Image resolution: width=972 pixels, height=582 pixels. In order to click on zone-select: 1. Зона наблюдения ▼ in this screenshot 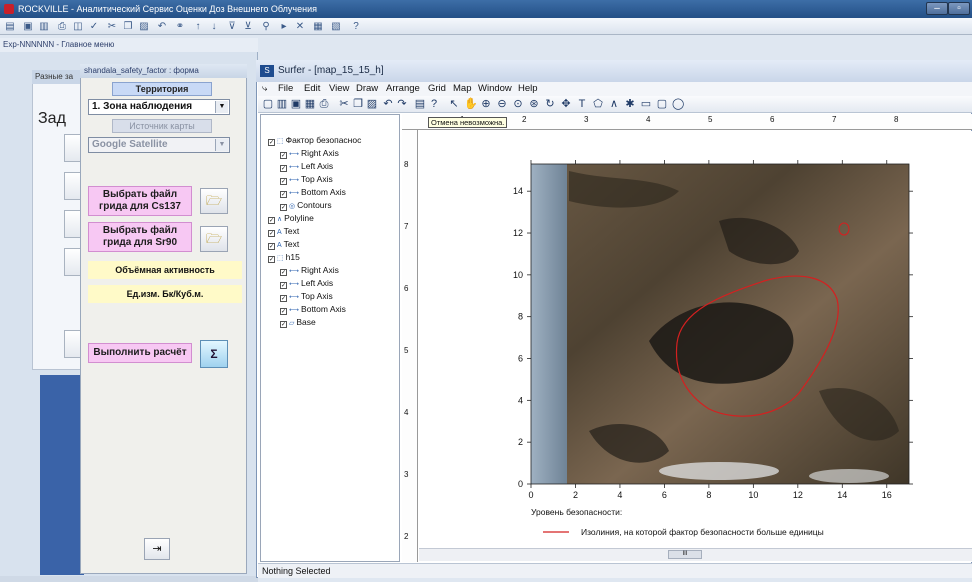, I will do `click(159, 107)`.